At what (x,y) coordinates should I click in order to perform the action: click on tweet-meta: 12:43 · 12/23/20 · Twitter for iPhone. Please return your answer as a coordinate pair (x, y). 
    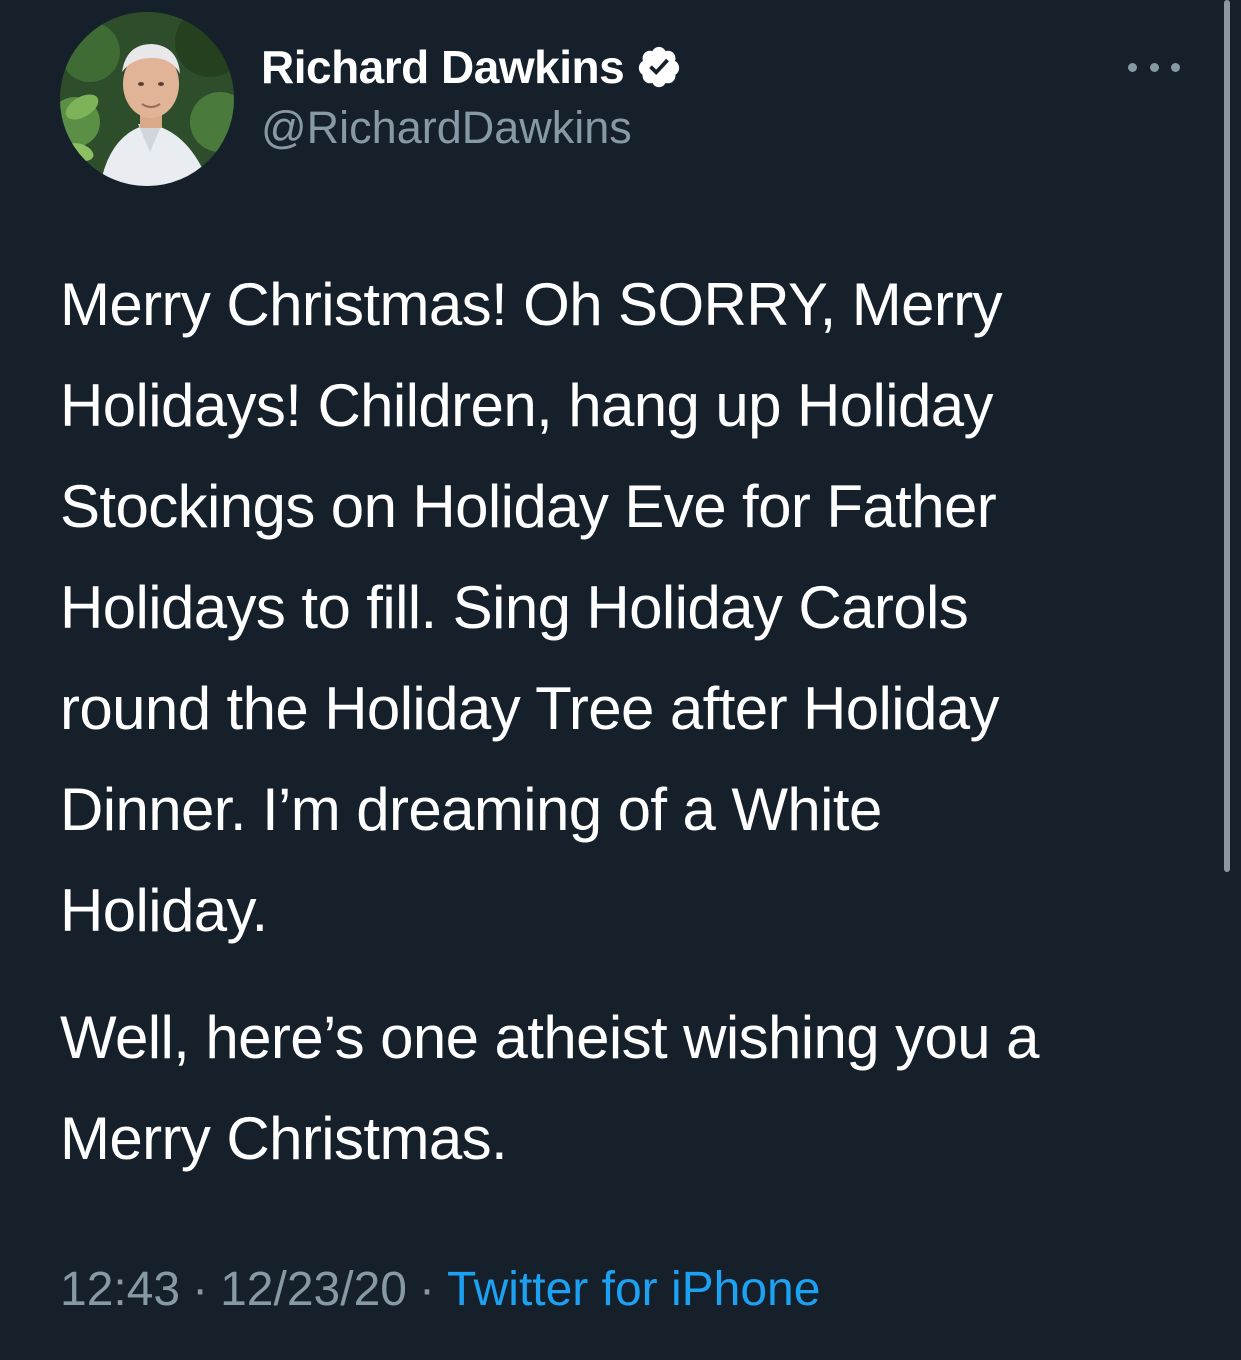
    Looking at the image, I should click on (440, 1289).